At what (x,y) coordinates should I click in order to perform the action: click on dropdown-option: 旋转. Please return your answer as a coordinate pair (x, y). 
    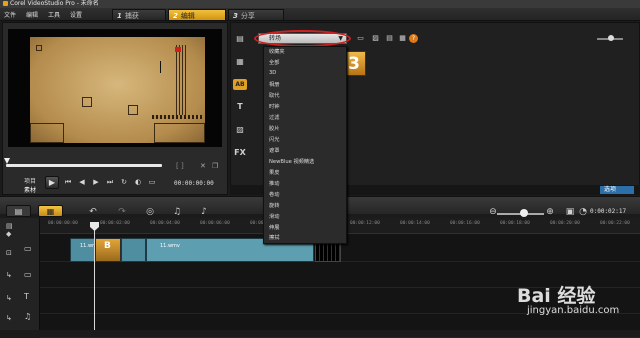
    Looking at the image, I should click on (274, 205).